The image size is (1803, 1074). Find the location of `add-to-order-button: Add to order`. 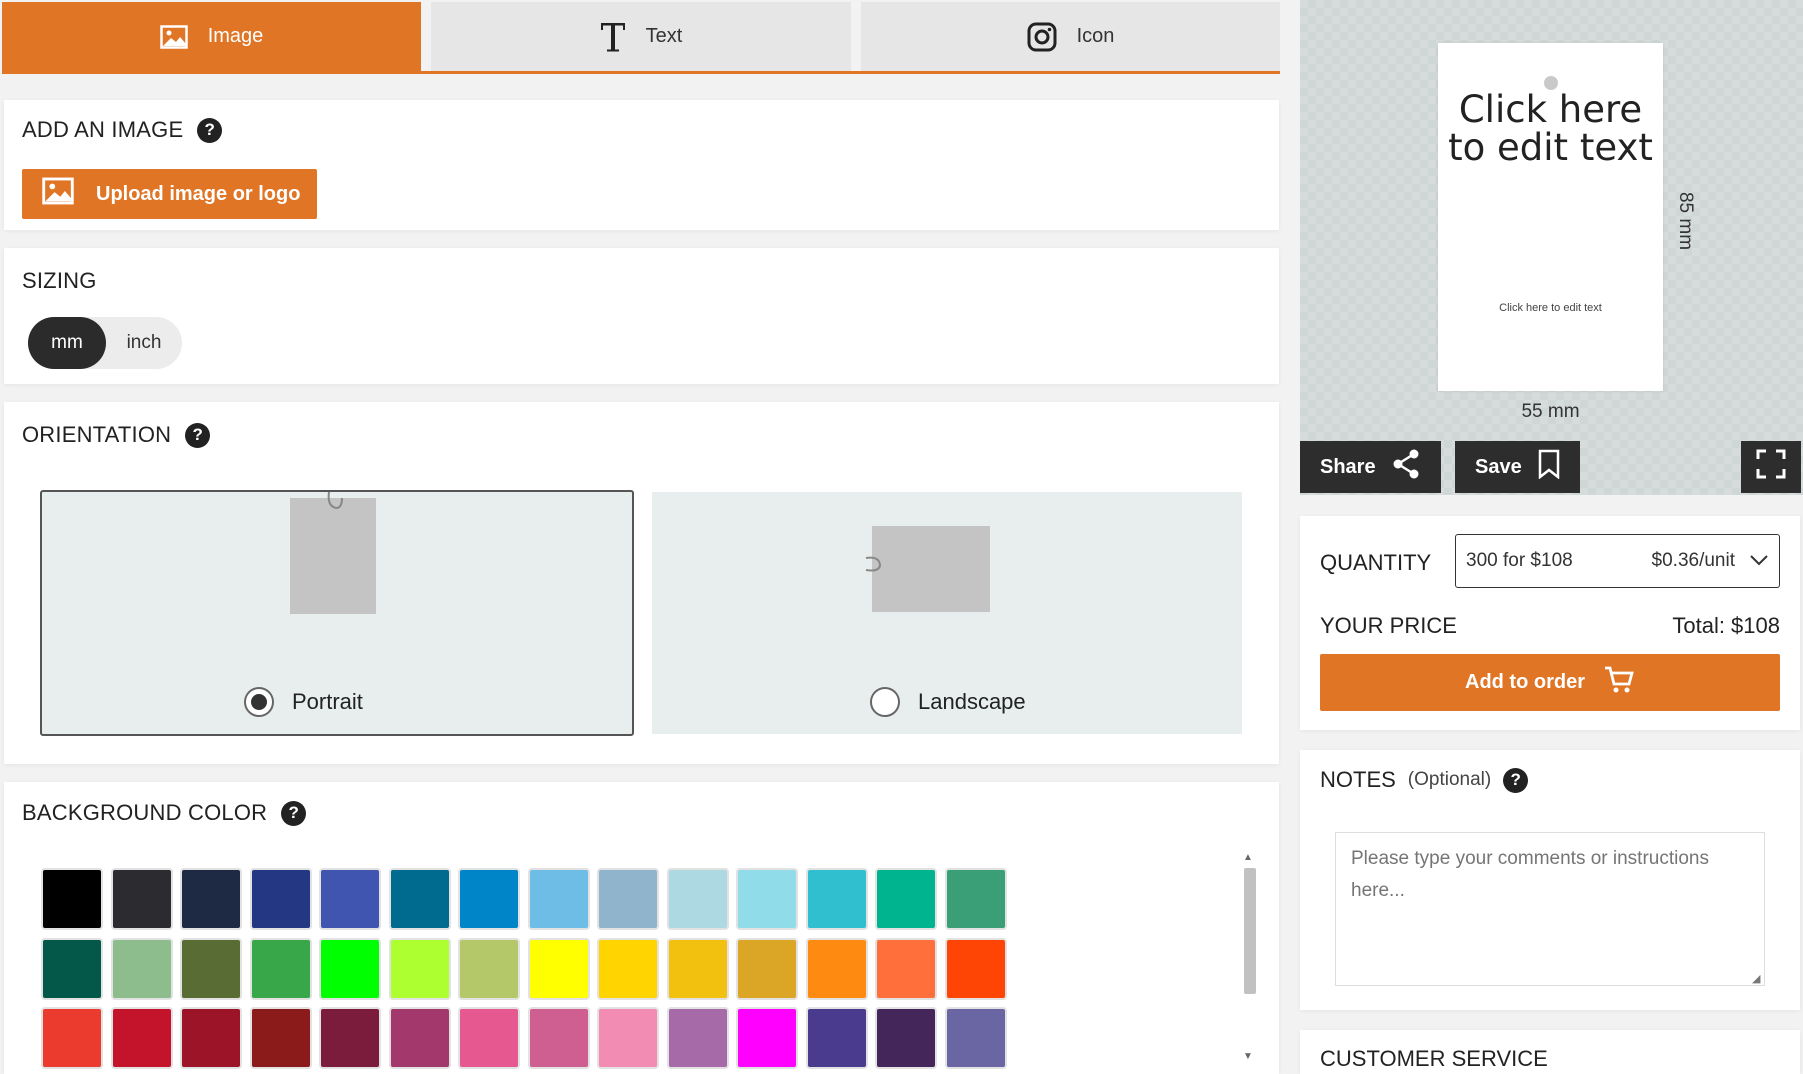

add-to-order-button: Add to order is located at coordinates (1550, 682).